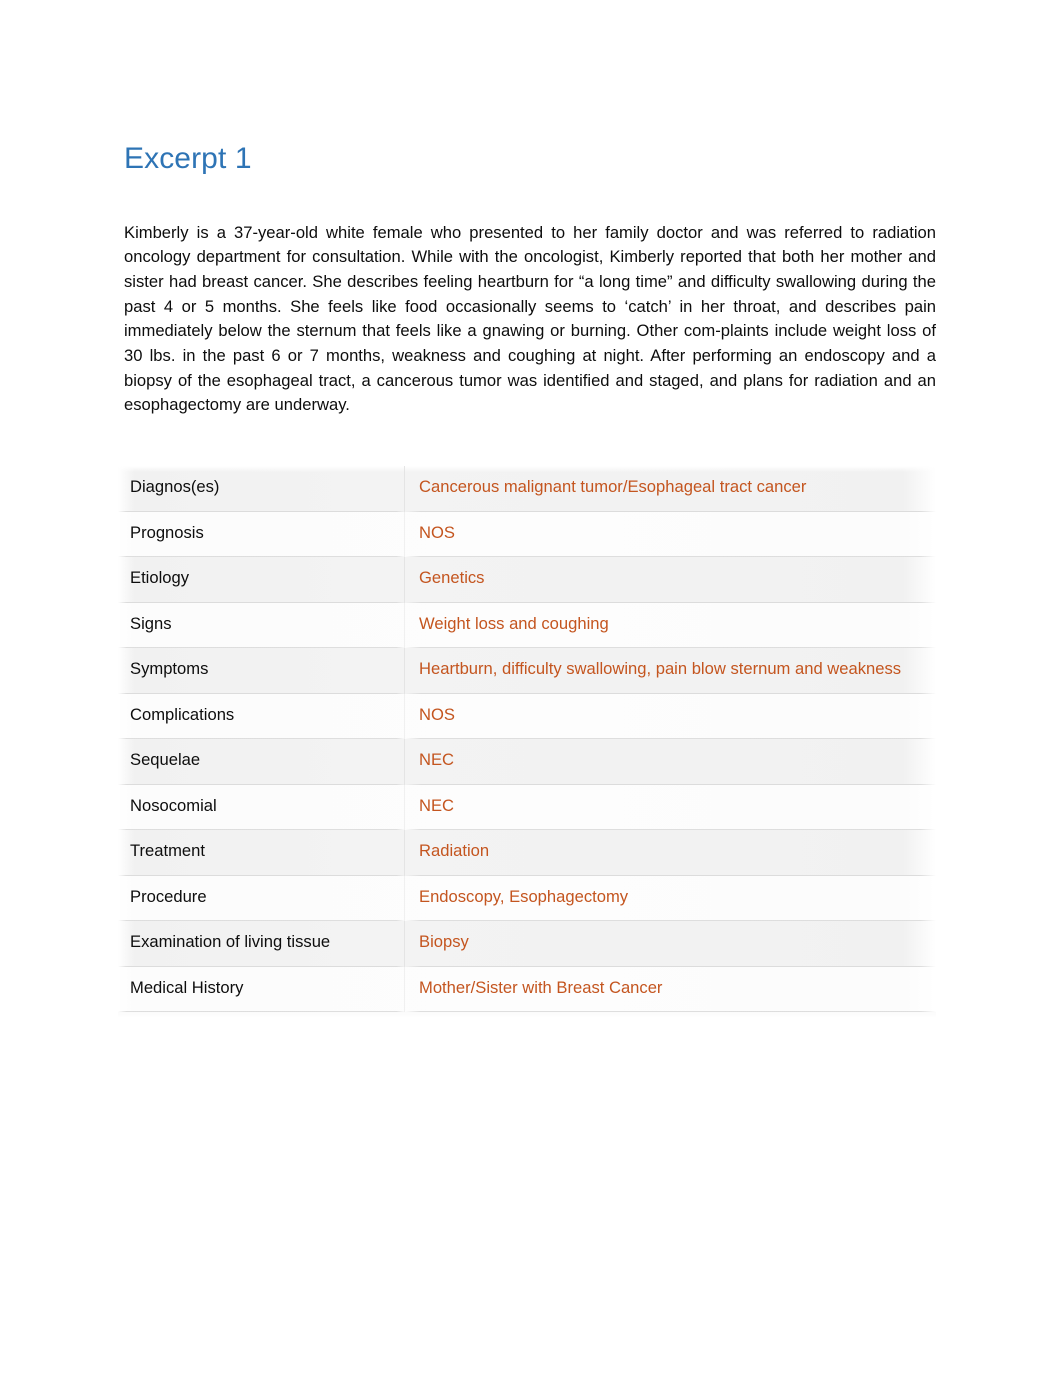  I want to click on table-row: Sequelae NEC, so click(527, 762).